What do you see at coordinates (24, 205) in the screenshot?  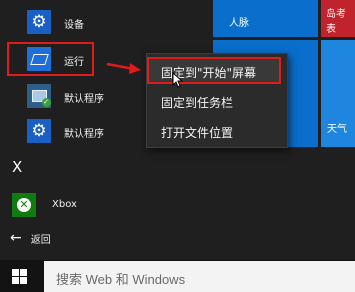 I see `xbox-icon: ✕` at bounding box center [24, 205].